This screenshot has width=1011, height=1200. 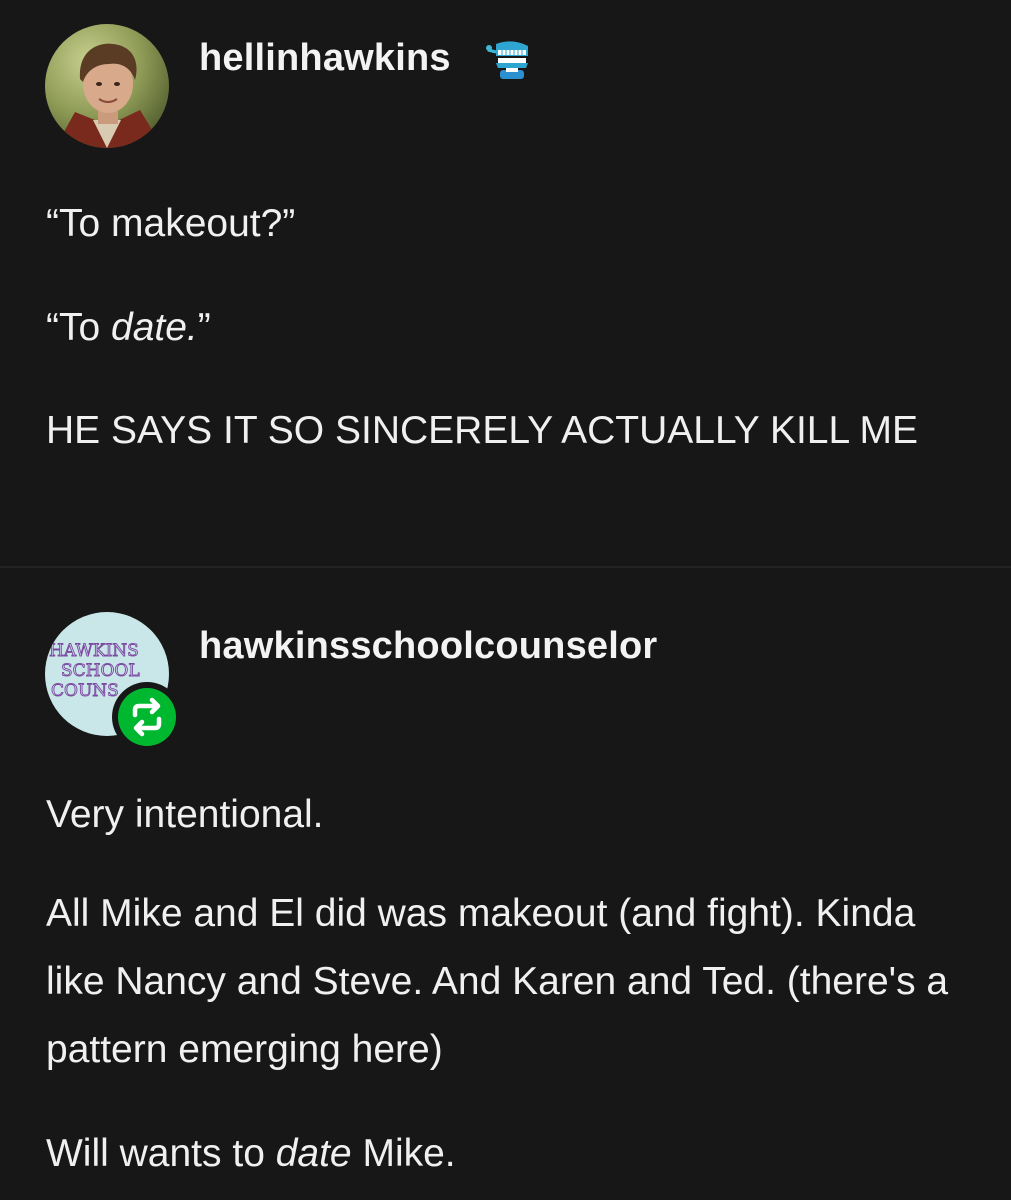 I want to click on svg-text: SCHOOL, so click(x=100, y=671).